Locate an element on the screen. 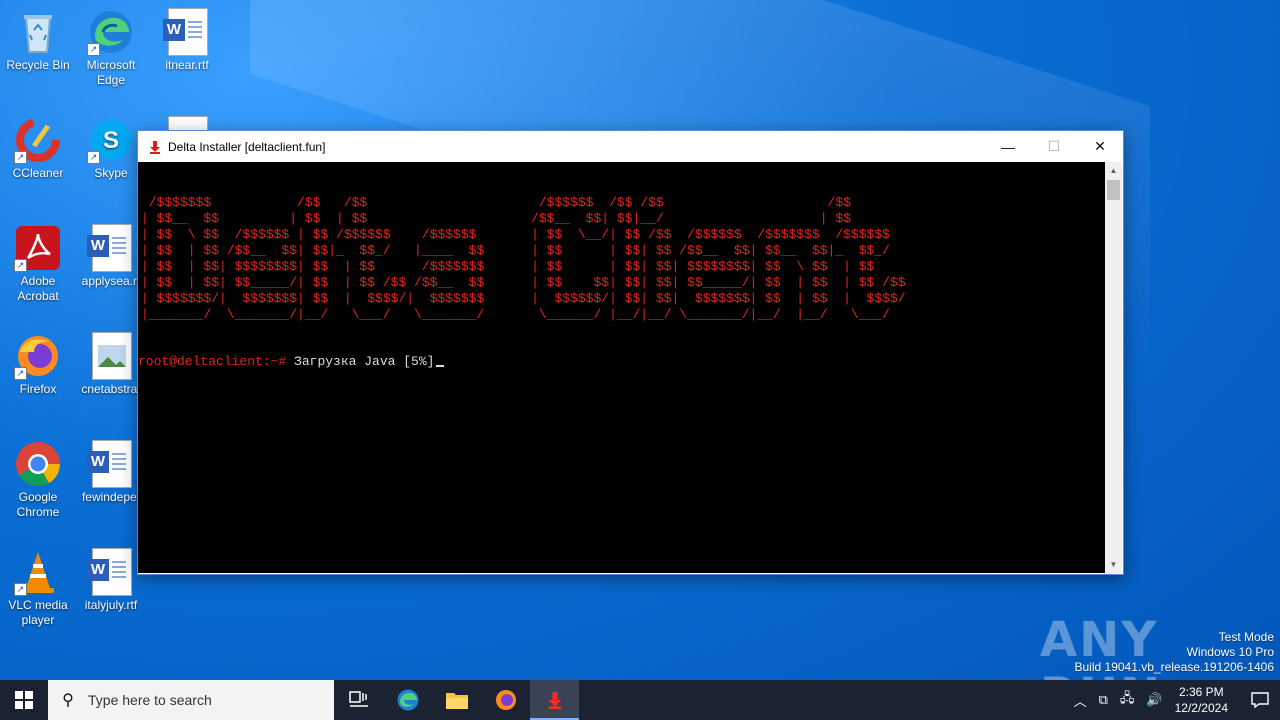 This screenshot has height=720, width=1280. close-button: ✕ is located at coordinates (1100, 146).